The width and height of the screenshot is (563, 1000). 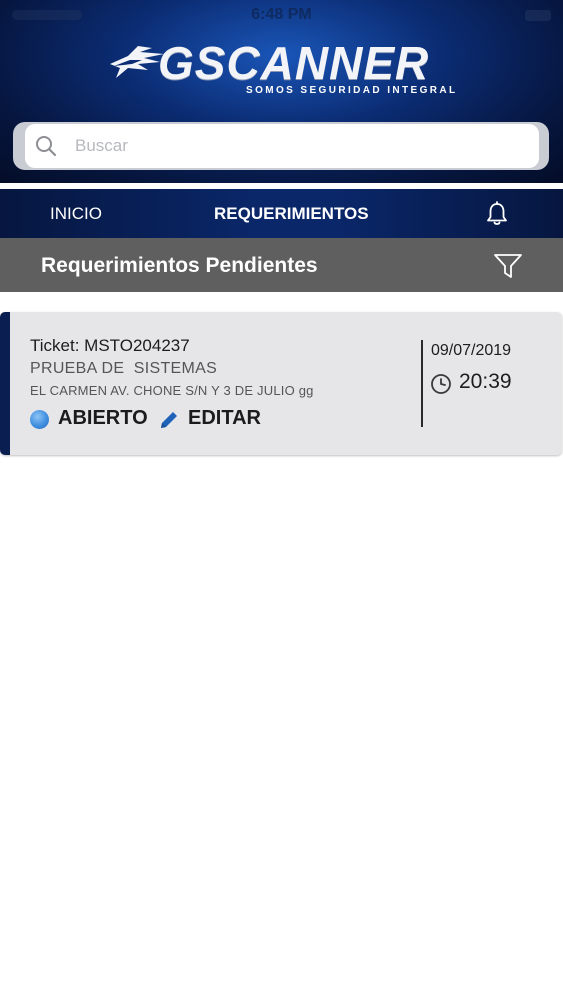 What do you see at coordinates (485, 381) in the screenshot?
I see `ticket-time: 20:39` at bounding box center [485, 381].